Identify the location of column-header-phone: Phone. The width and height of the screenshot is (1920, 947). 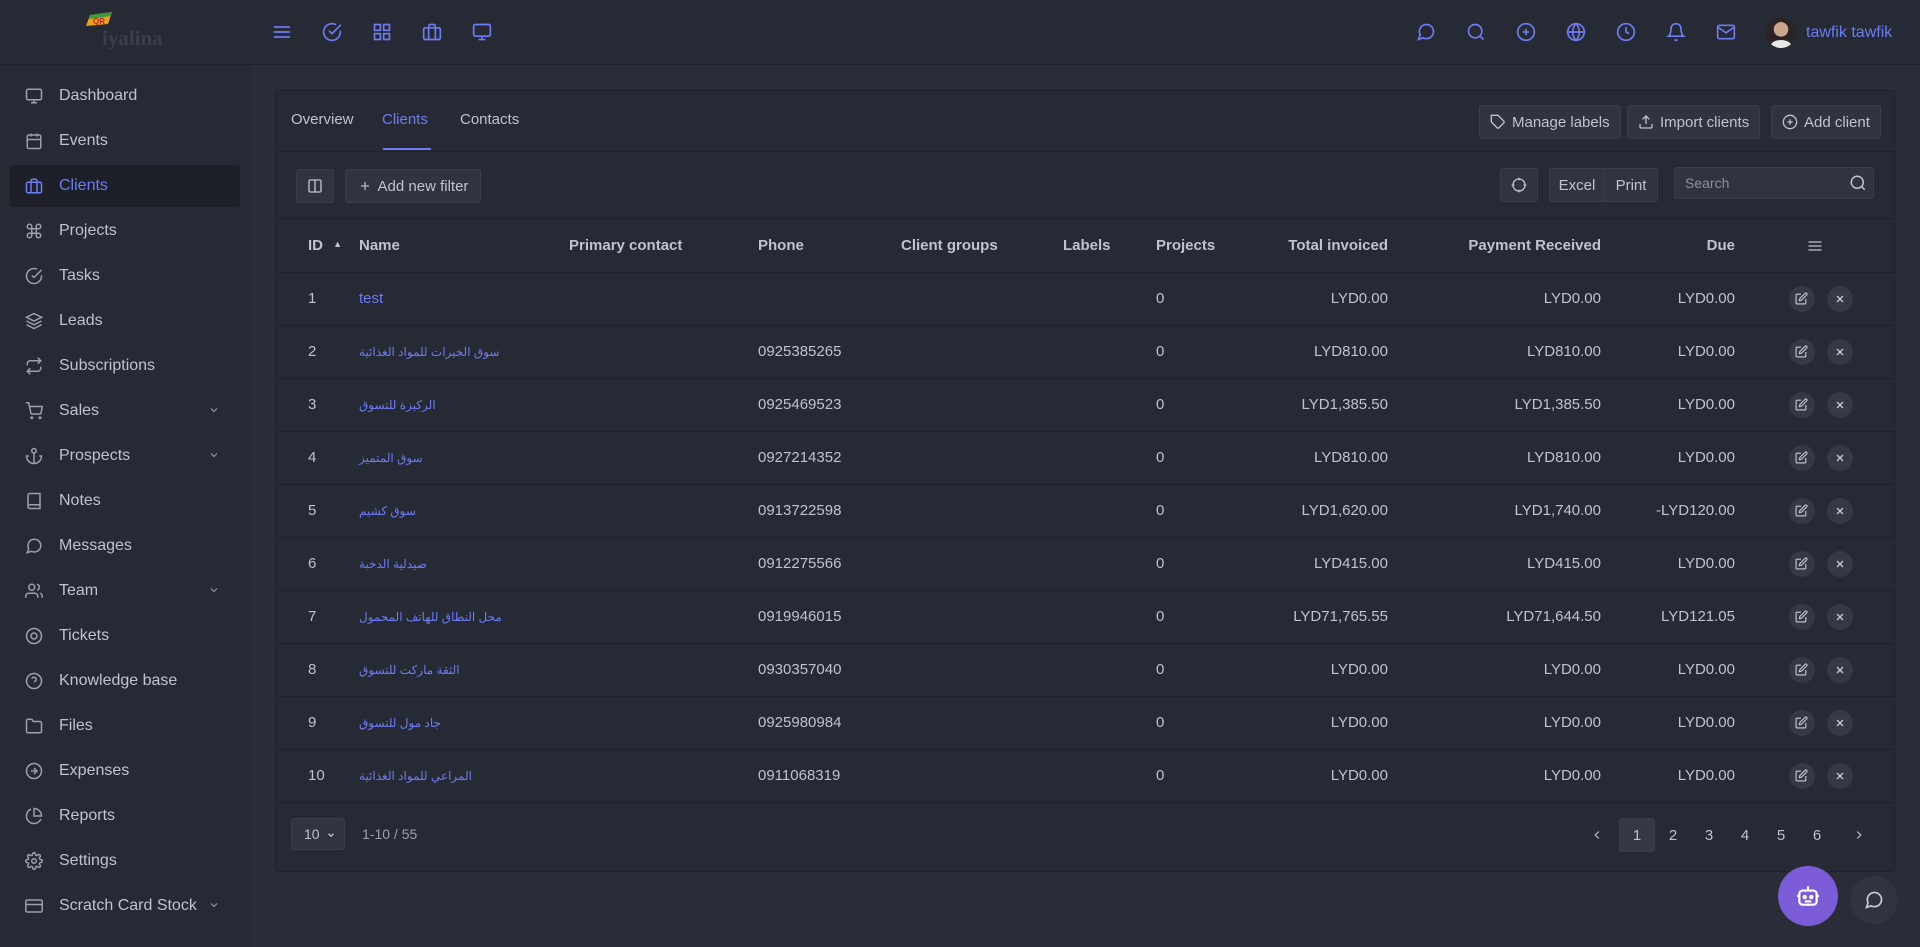
(829, 246).